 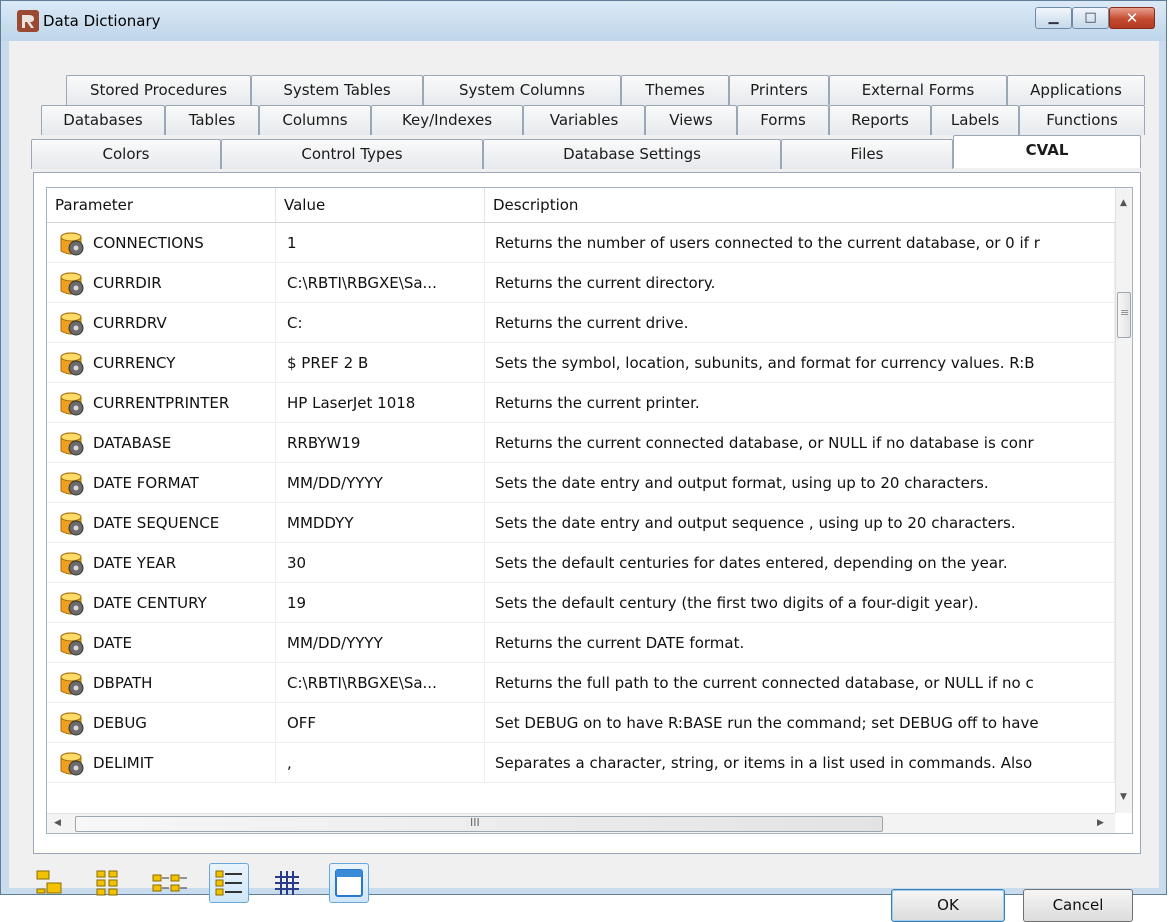 I want to click on parameter-cell: DATABASE, so click(x=161, y=443).